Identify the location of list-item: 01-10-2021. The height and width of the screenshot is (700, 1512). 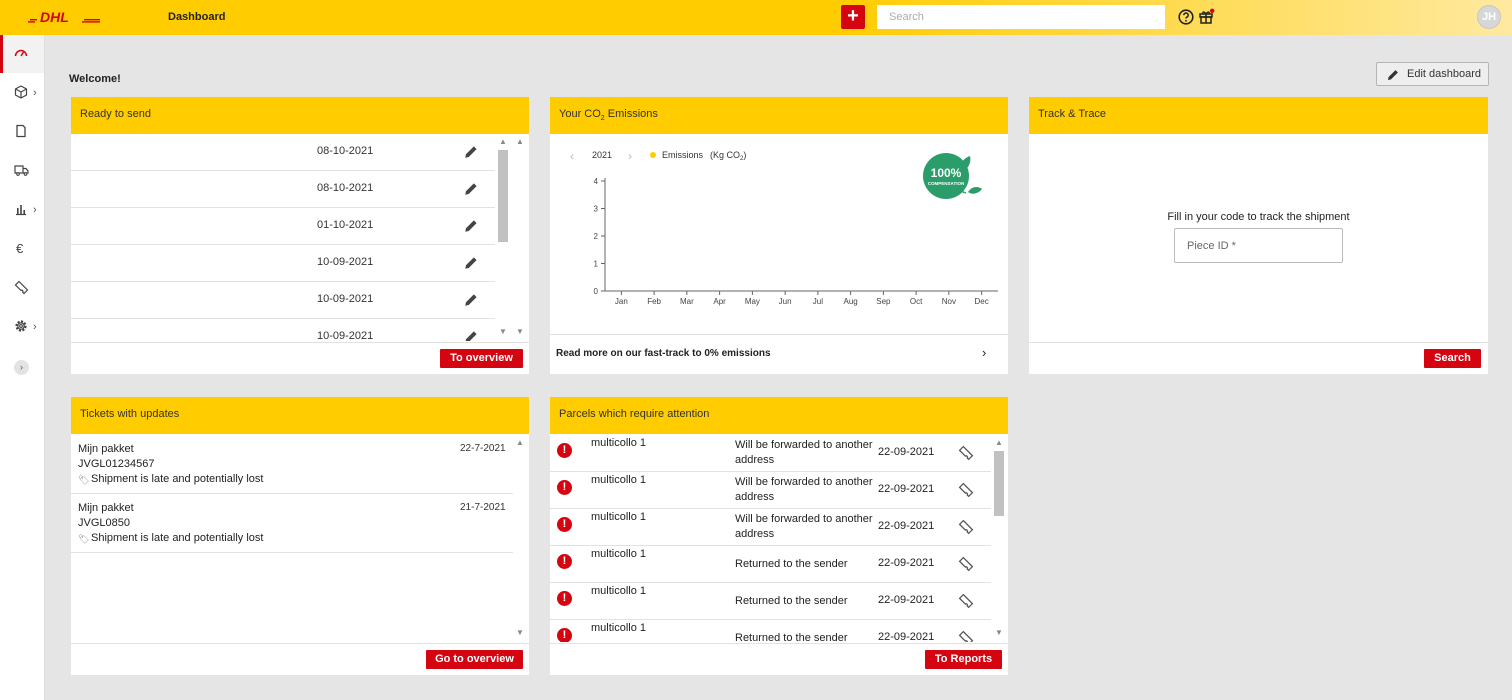
(283, 226).